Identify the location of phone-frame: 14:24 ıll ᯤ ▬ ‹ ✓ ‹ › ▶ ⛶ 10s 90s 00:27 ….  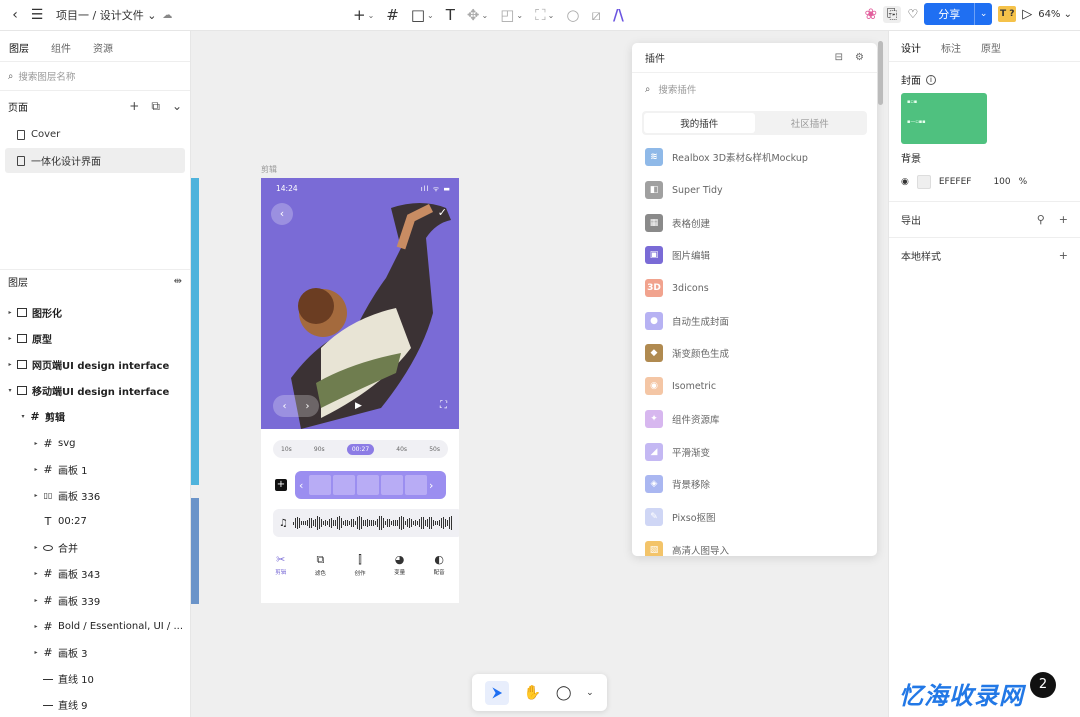
(360, 390).